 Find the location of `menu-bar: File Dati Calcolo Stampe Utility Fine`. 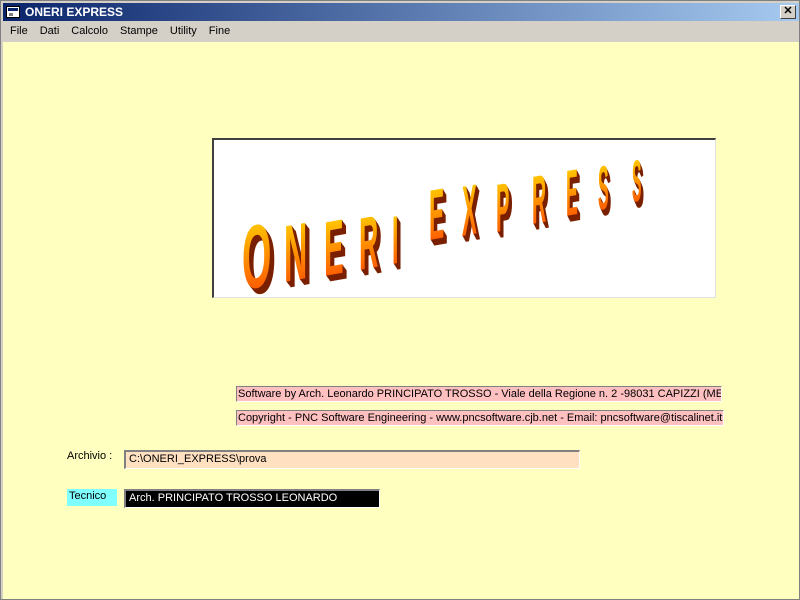

menu-bar: File Dati Calcolo Stampe Utility Fine is located at coordinates (401, 31).